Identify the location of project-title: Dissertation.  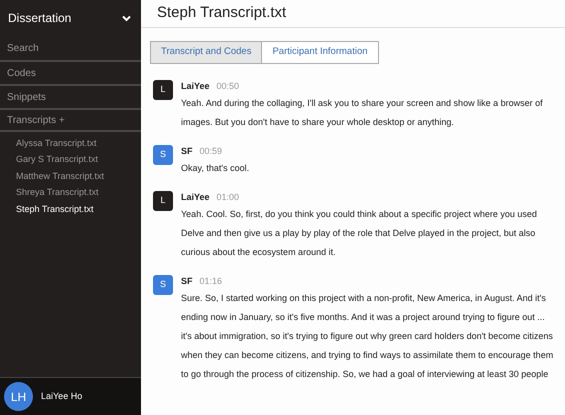
(40, 18).